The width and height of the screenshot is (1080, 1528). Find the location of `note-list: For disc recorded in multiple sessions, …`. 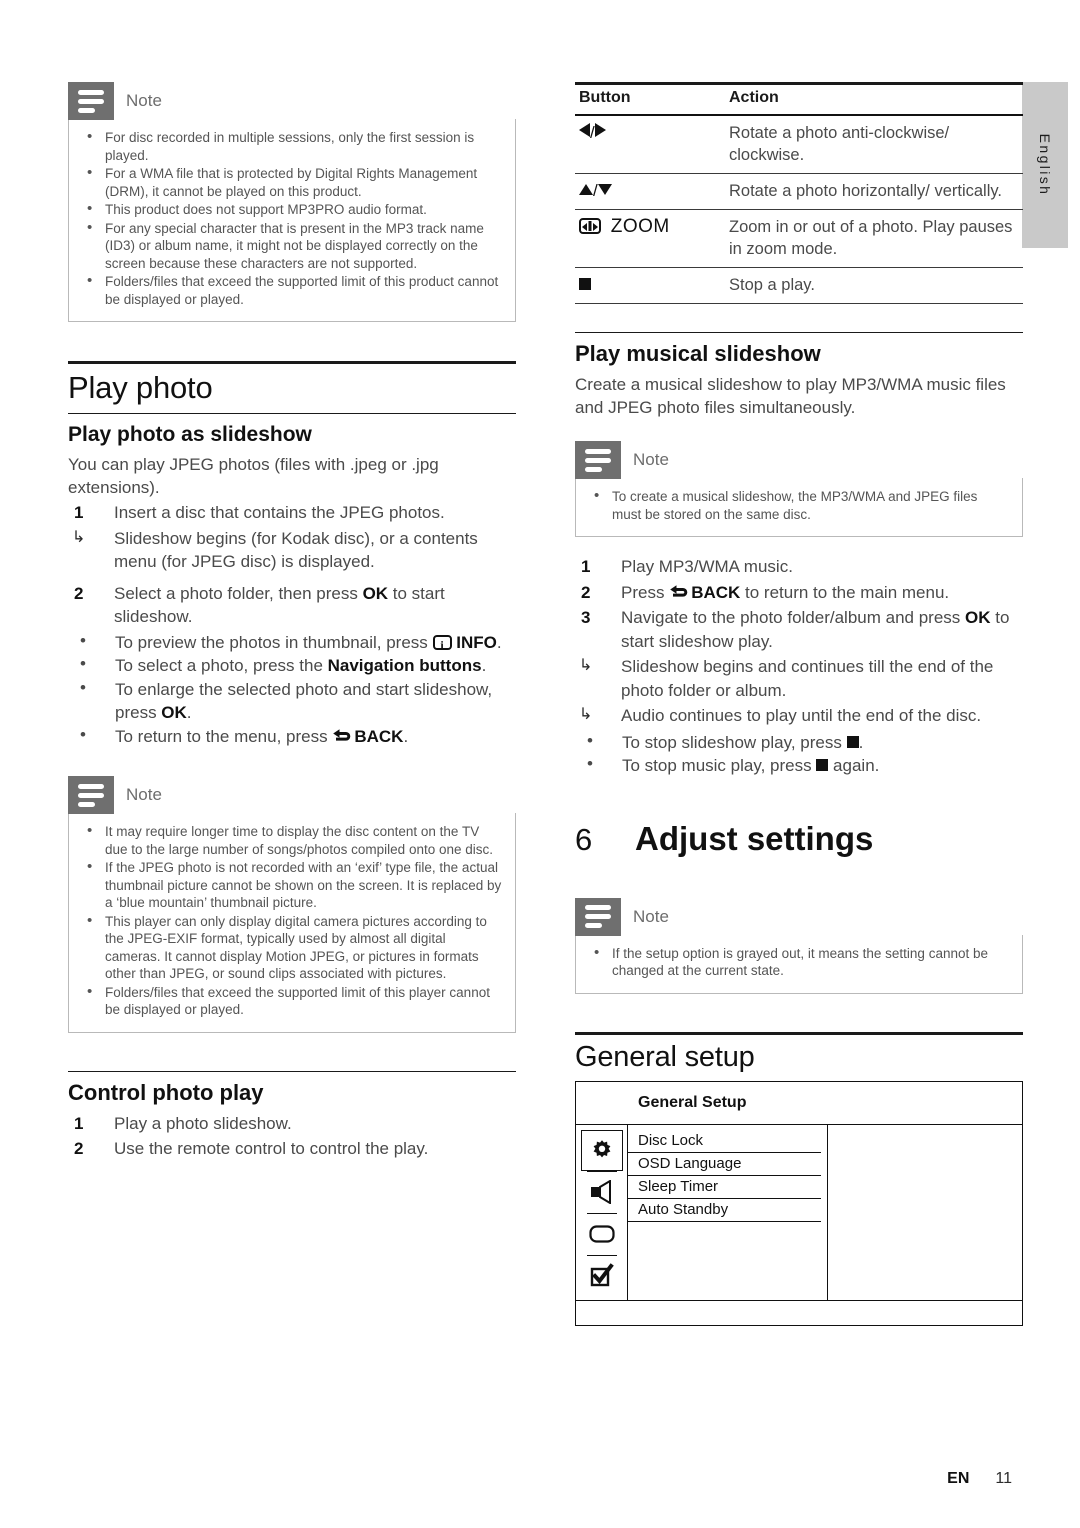

note-list: For disc recorded in multiple sessions, … is located at coordinates (292, 218).